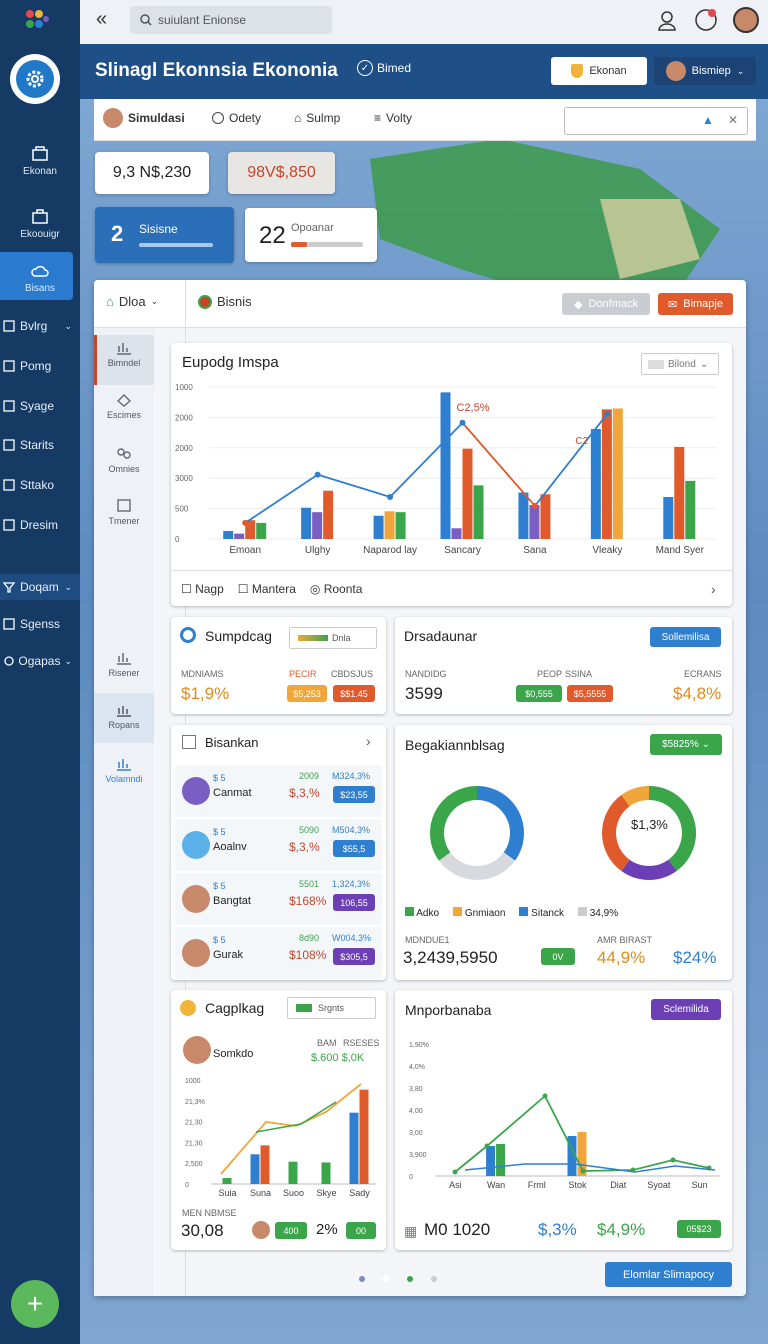 This screenshot has height=1344, width=768. I want to click on sidebar-row-syage: Syage, so click(40, 406).